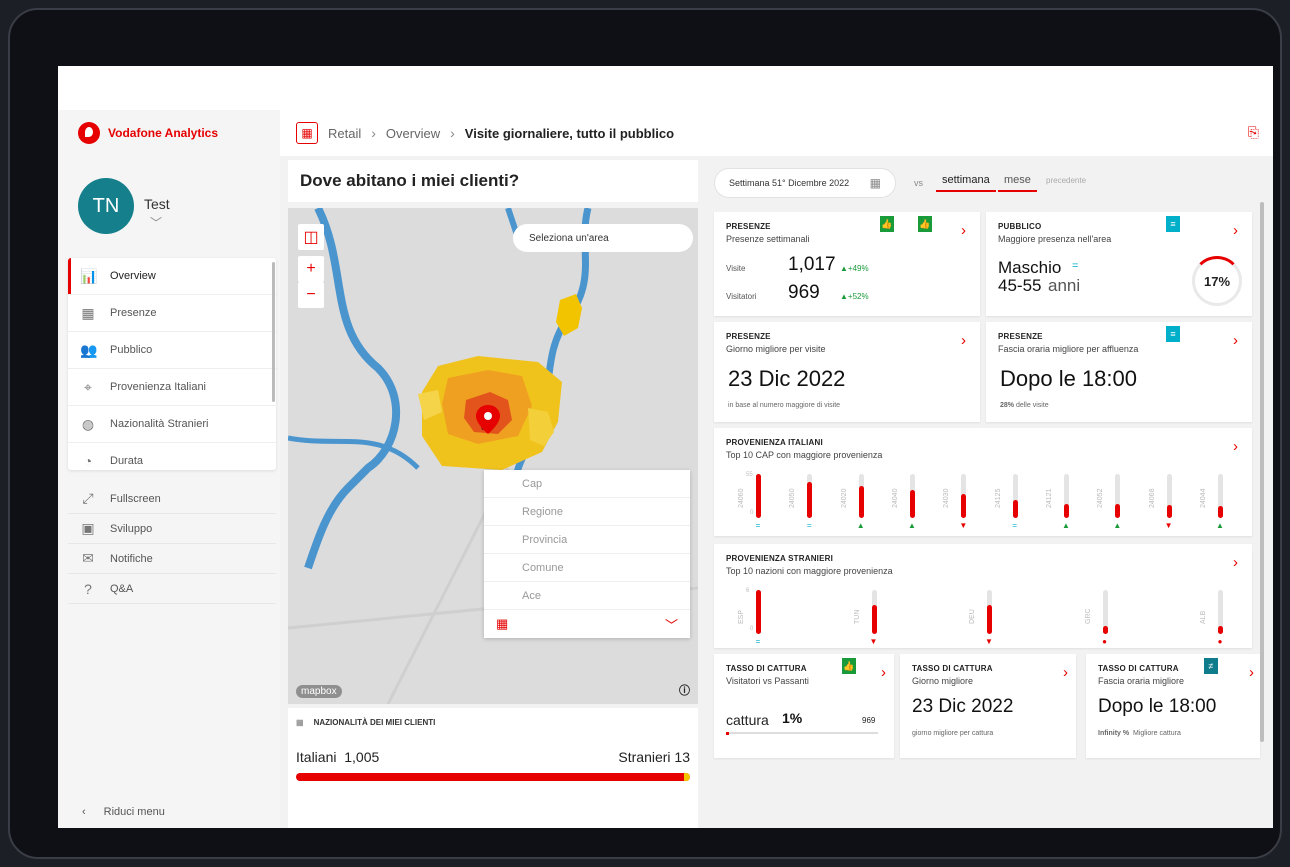  I want to click on visits-delta: ▲+49%, so click(854, 268).